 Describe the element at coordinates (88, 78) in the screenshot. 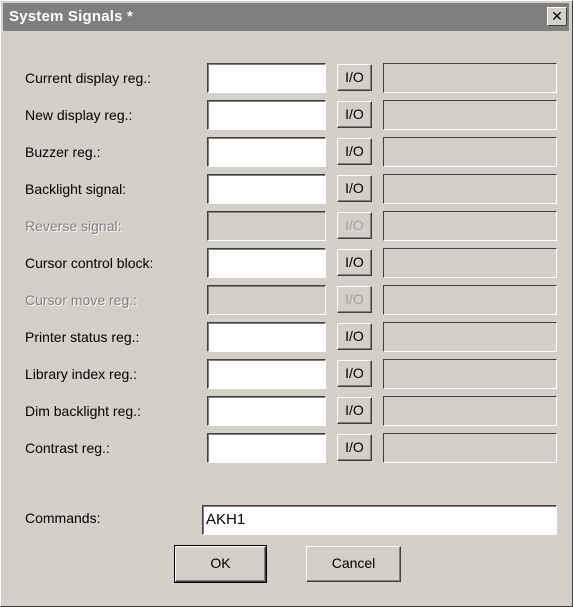

I see `signal-label: Current display reg.:` at that location.